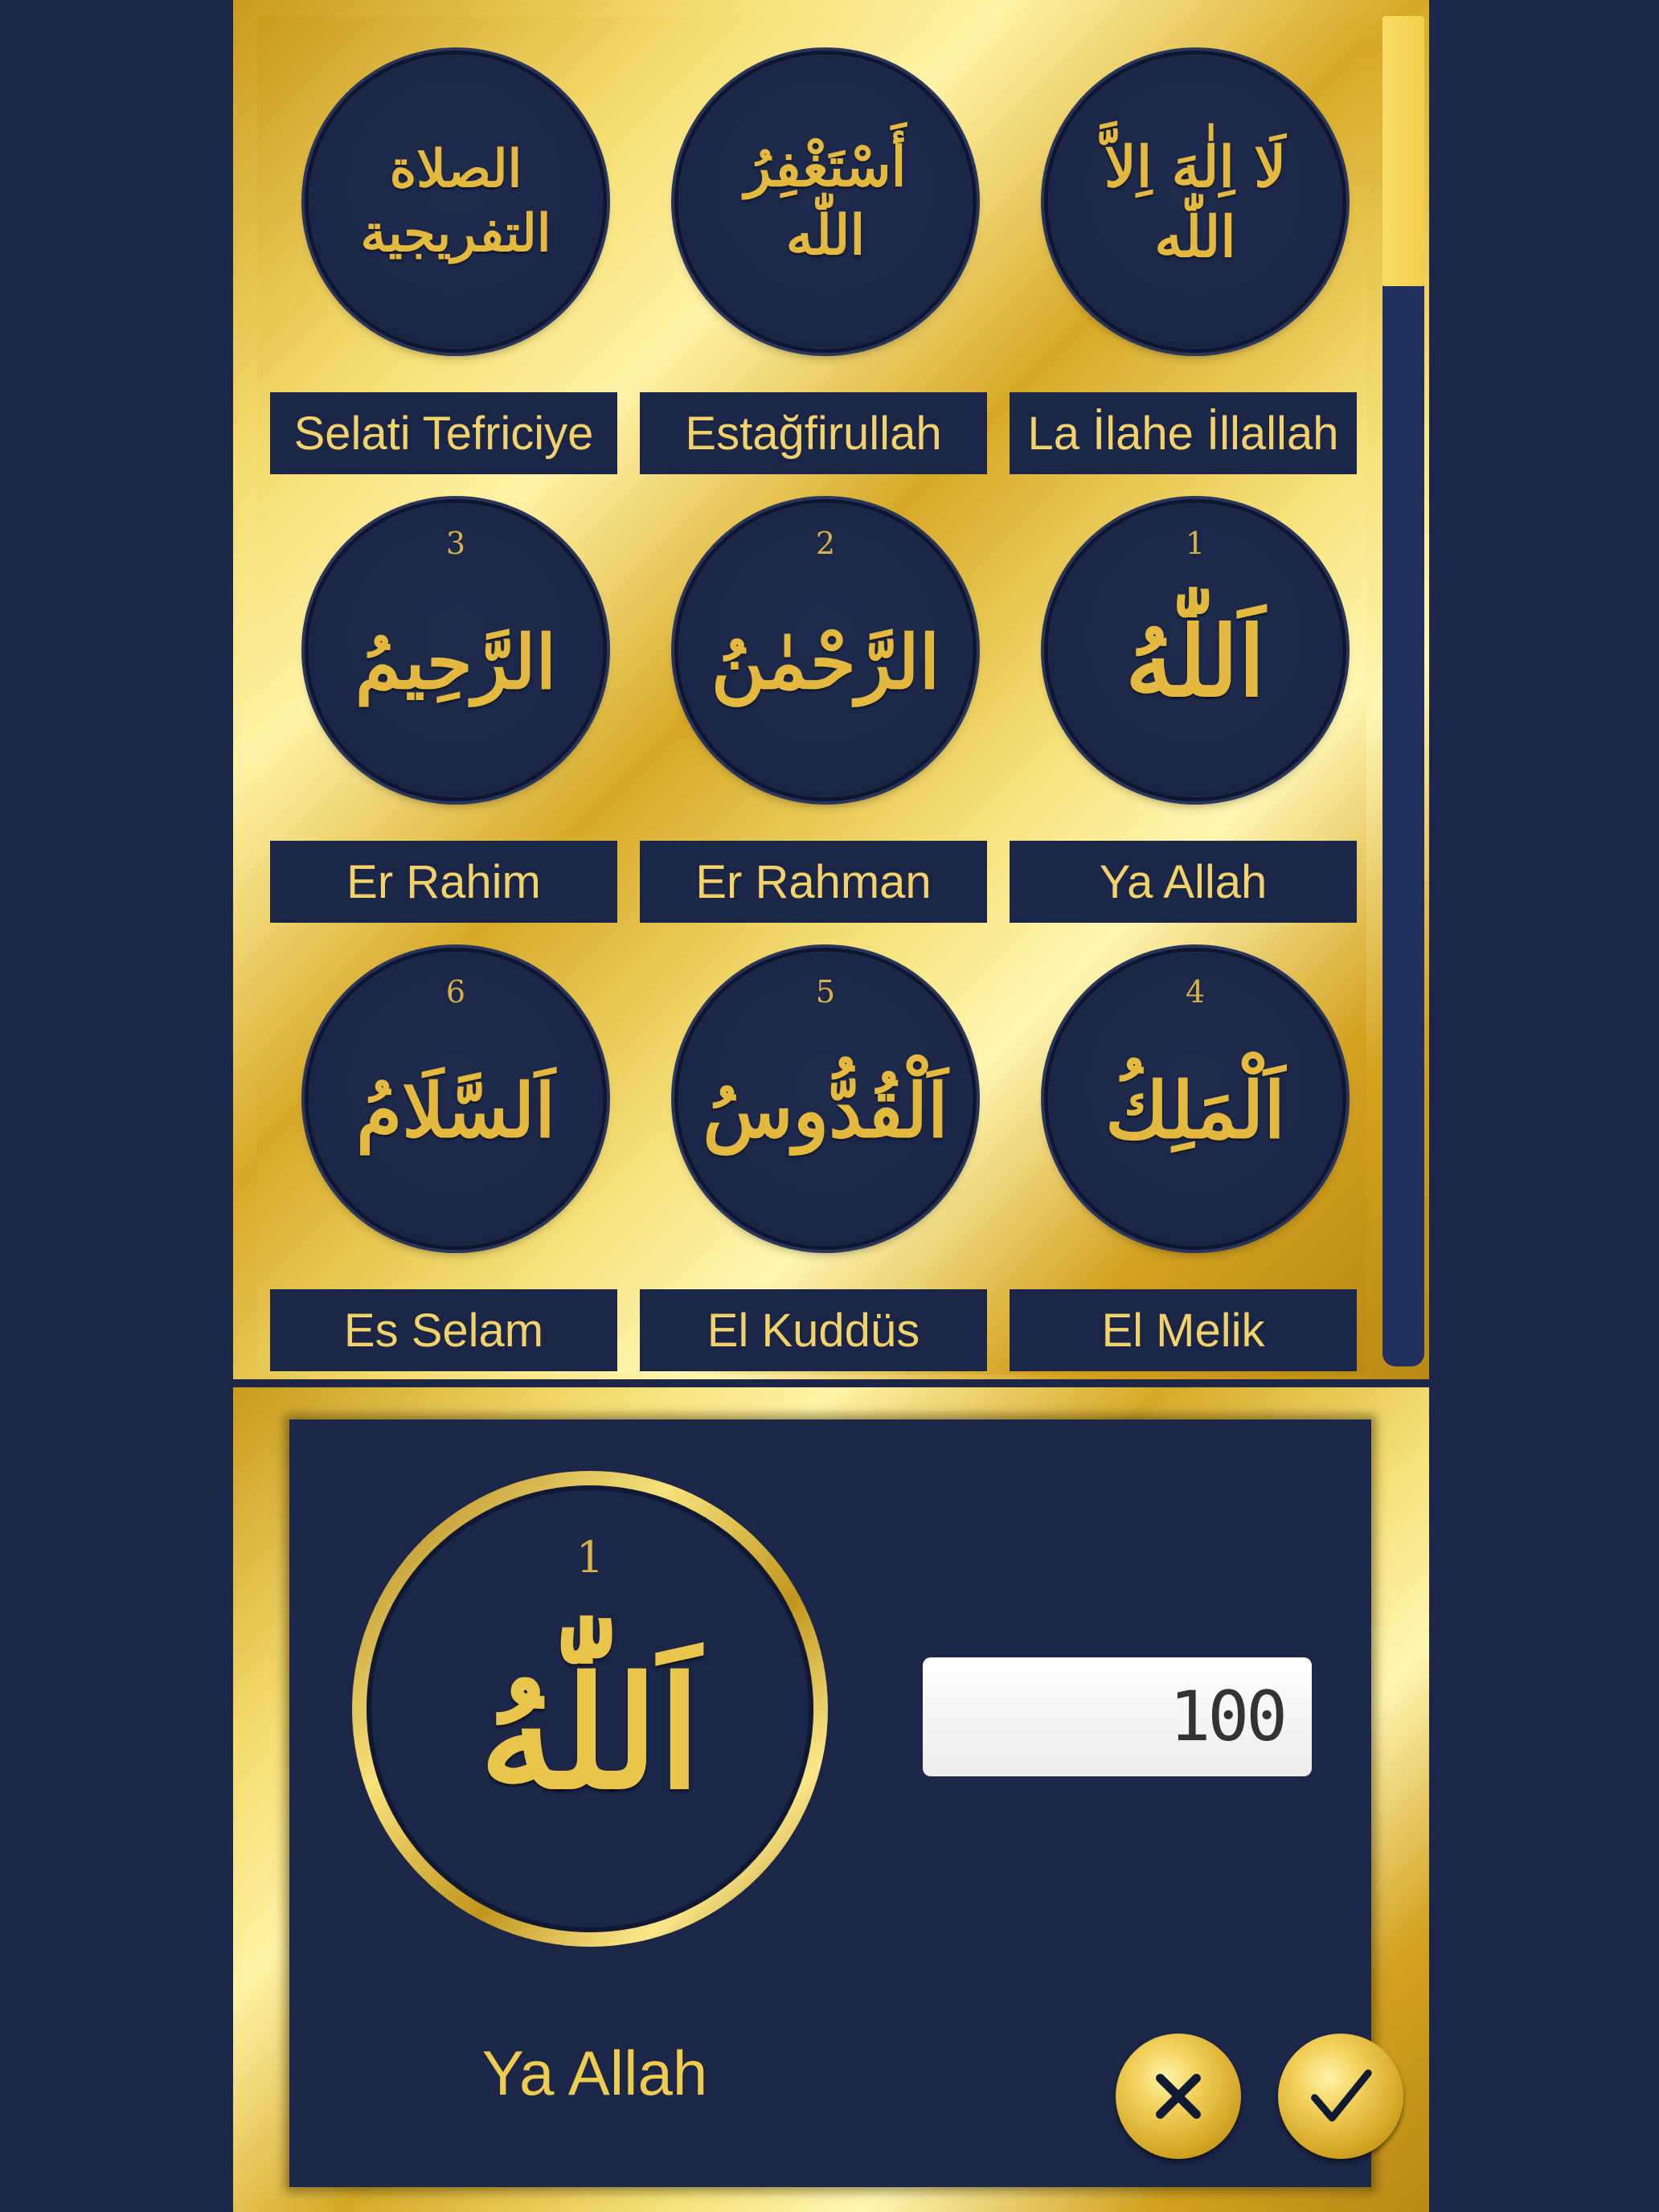 The width and height of the screenshot is (1659, 2212). Describe the element at coordinates (455, 662) in the screenshot. I see `arabic-calligraphy: الرَّحِيمُ` at that location.